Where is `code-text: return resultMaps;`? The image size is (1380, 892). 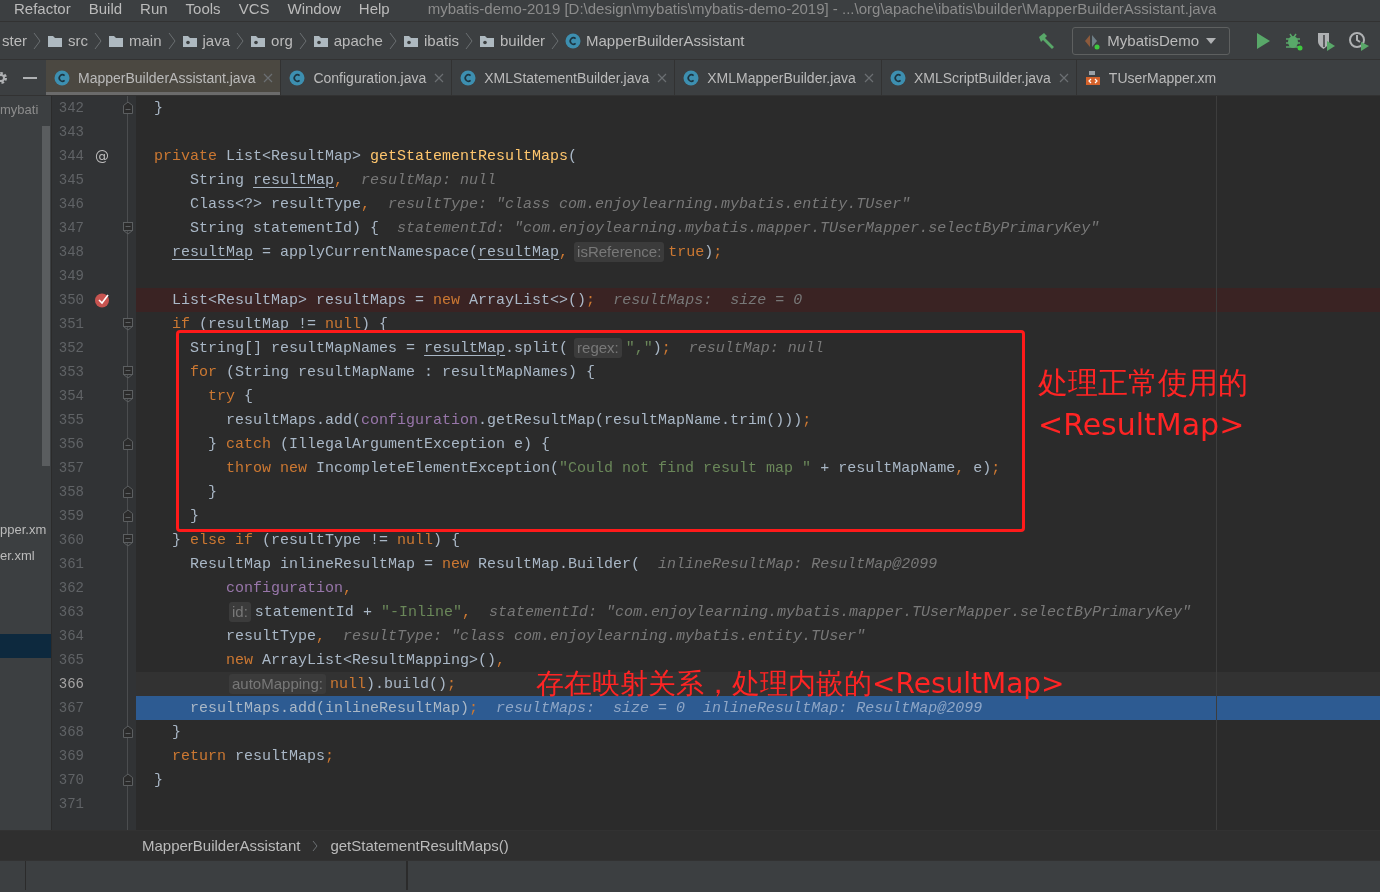
code-text: return resultMaps; is located at coordinates (253, 756).